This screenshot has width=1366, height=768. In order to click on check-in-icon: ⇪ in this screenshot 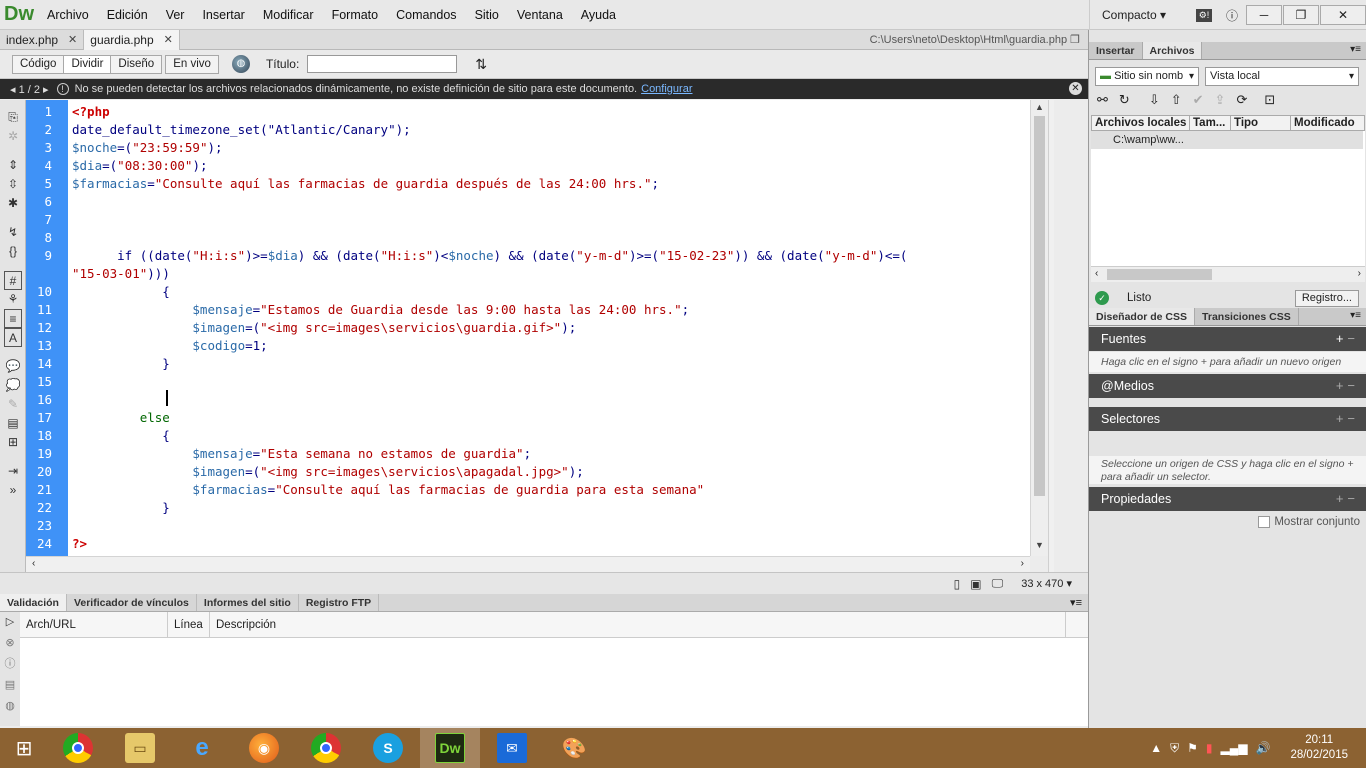, I will do `click(1220, 100)`.